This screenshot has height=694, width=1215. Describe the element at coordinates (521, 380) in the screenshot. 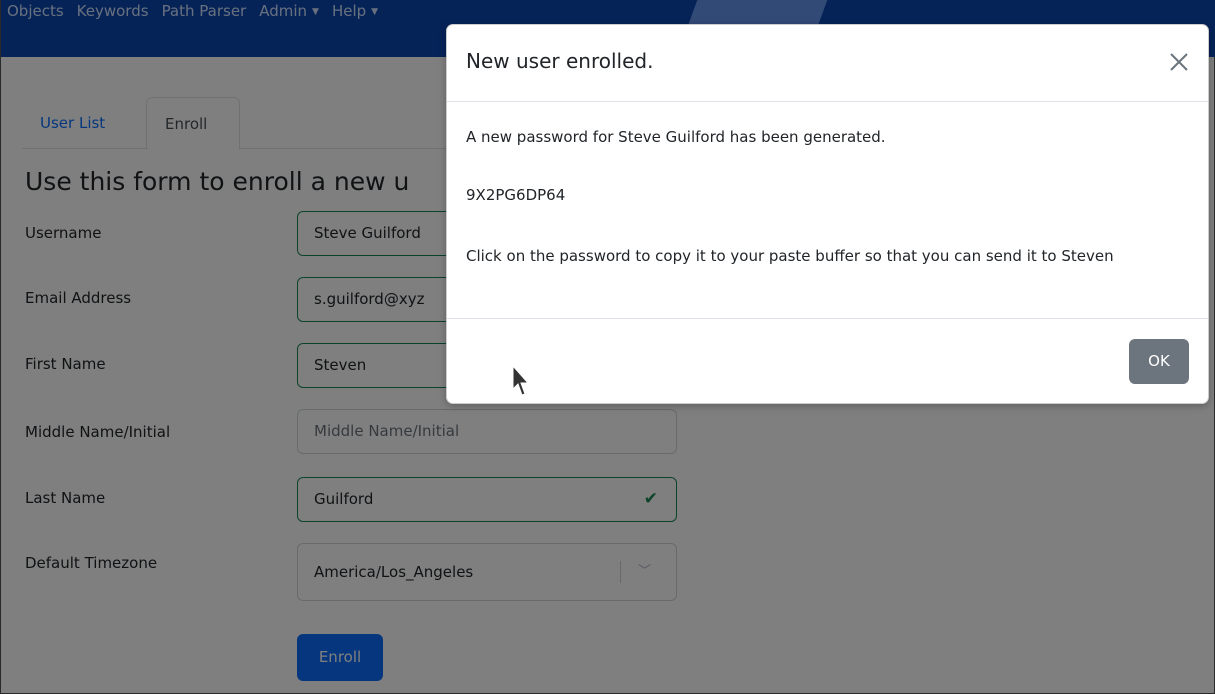

I see `mouse-cursor-icon` at that location.